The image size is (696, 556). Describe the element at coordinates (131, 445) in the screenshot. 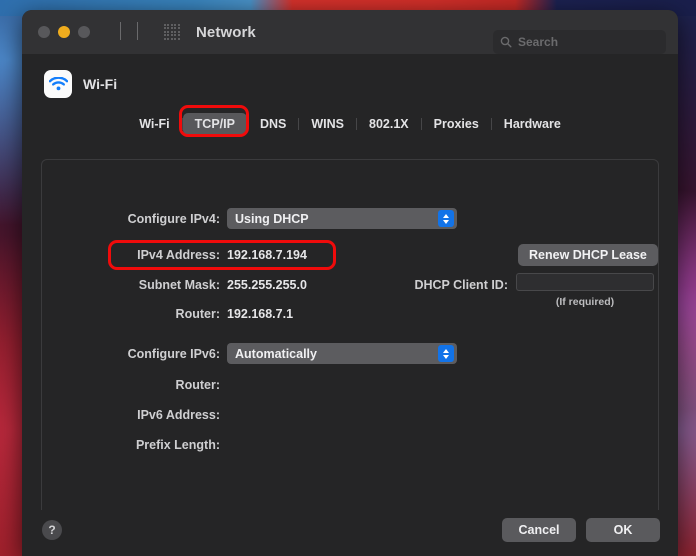

I see `prefix-length-label-row: Prefix Length:` at that location.